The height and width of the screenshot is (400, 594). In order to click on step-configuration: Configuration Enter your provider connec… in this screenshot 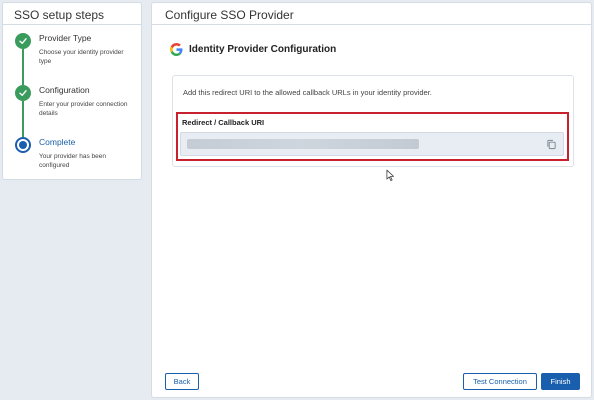, I will do `click(72, 110)`.